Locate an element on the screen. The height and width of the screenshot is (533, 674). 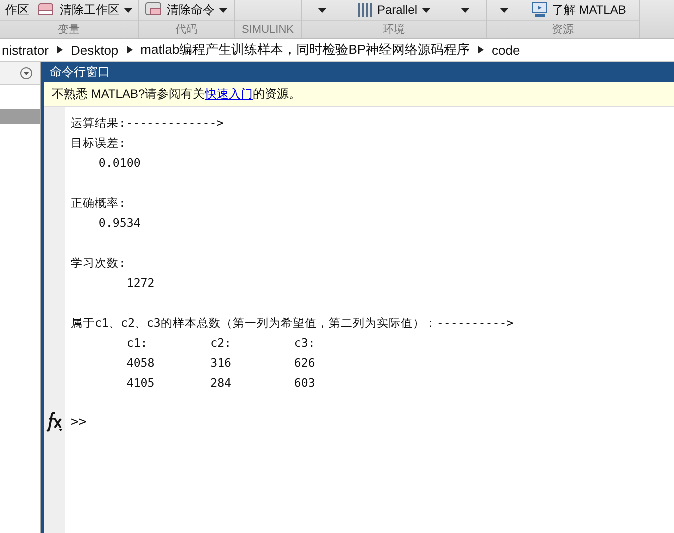
quick-start-link: 快速入门 is located at coordinates (229, 94).